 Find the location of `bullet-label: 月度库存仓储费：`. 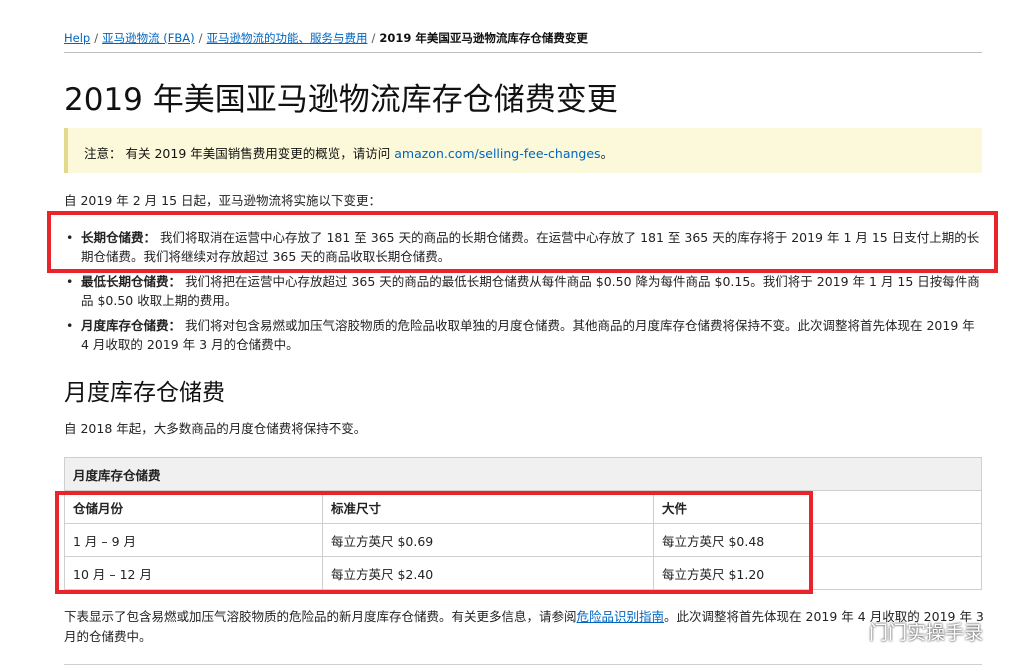

bullet-label: 月度库存仓储费： is located at coordinates (131, 325).